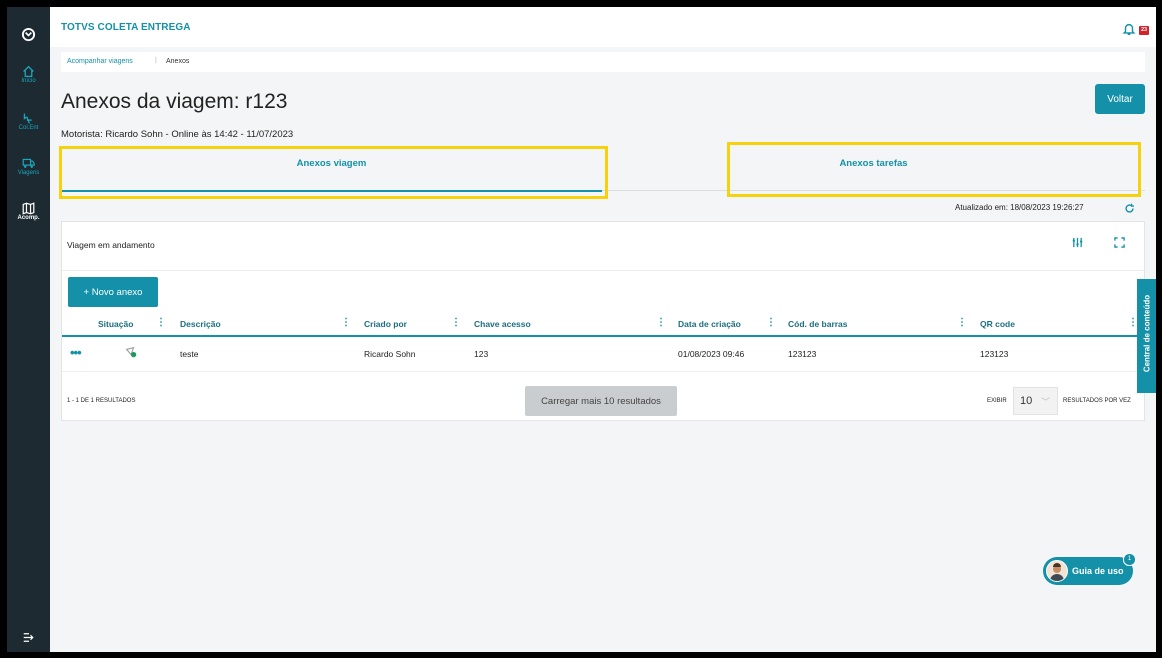 This screenshot has height=658, width=1162. What do you see at coordinates (1077, 242) in the screenshot?
I see `filter-columns-icon` at bounding box center [1077, 242].